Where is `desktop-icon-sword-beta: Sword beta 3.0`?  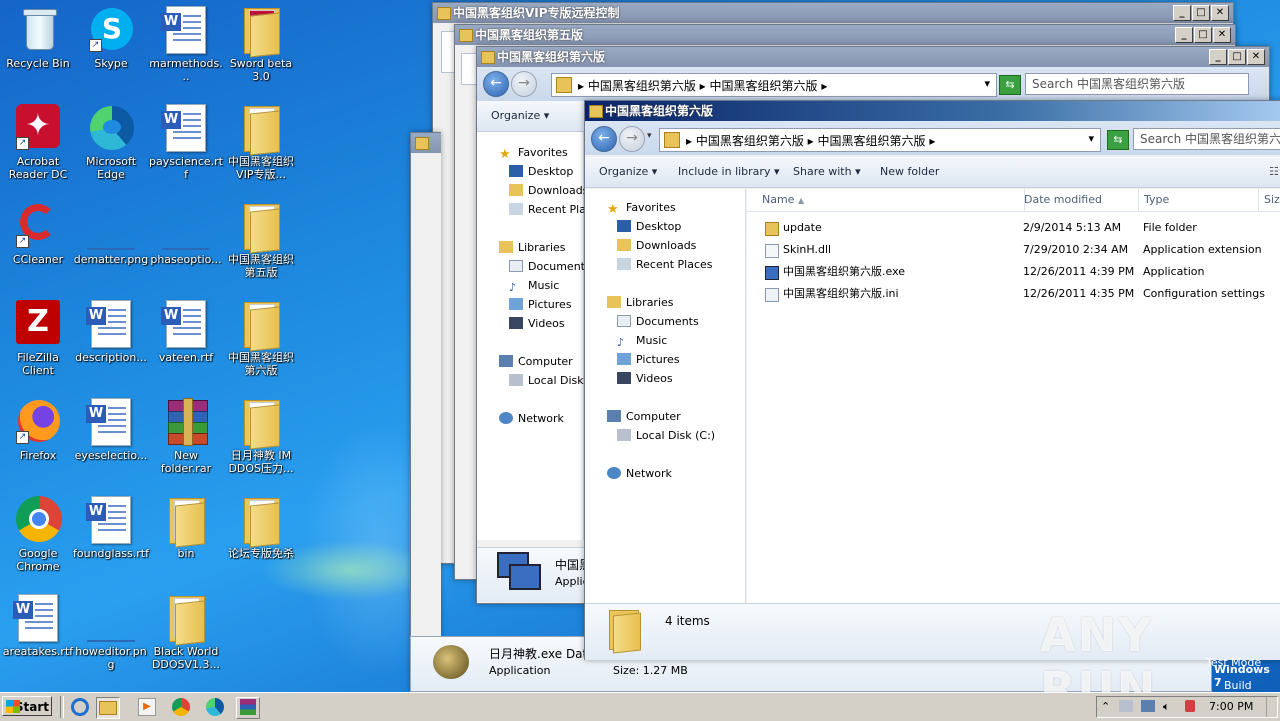 desktop-icon-sword-beta: Sword beta 3.0 is located at coordinates (261, 44).